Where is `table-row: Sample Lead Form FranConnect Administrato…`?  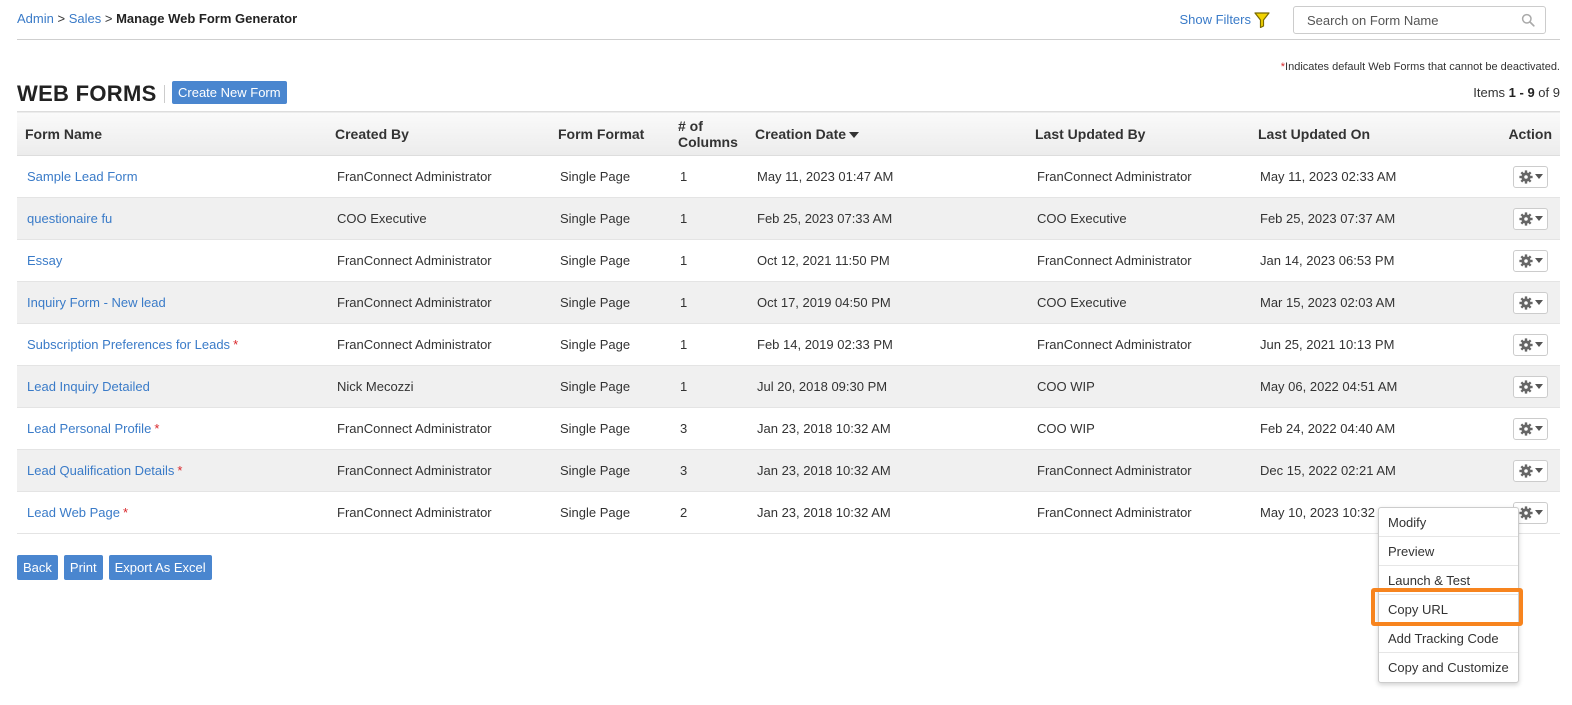 table-row: Sample Lead Form FranConnect Administrato… is located at coordinates (788, 177).